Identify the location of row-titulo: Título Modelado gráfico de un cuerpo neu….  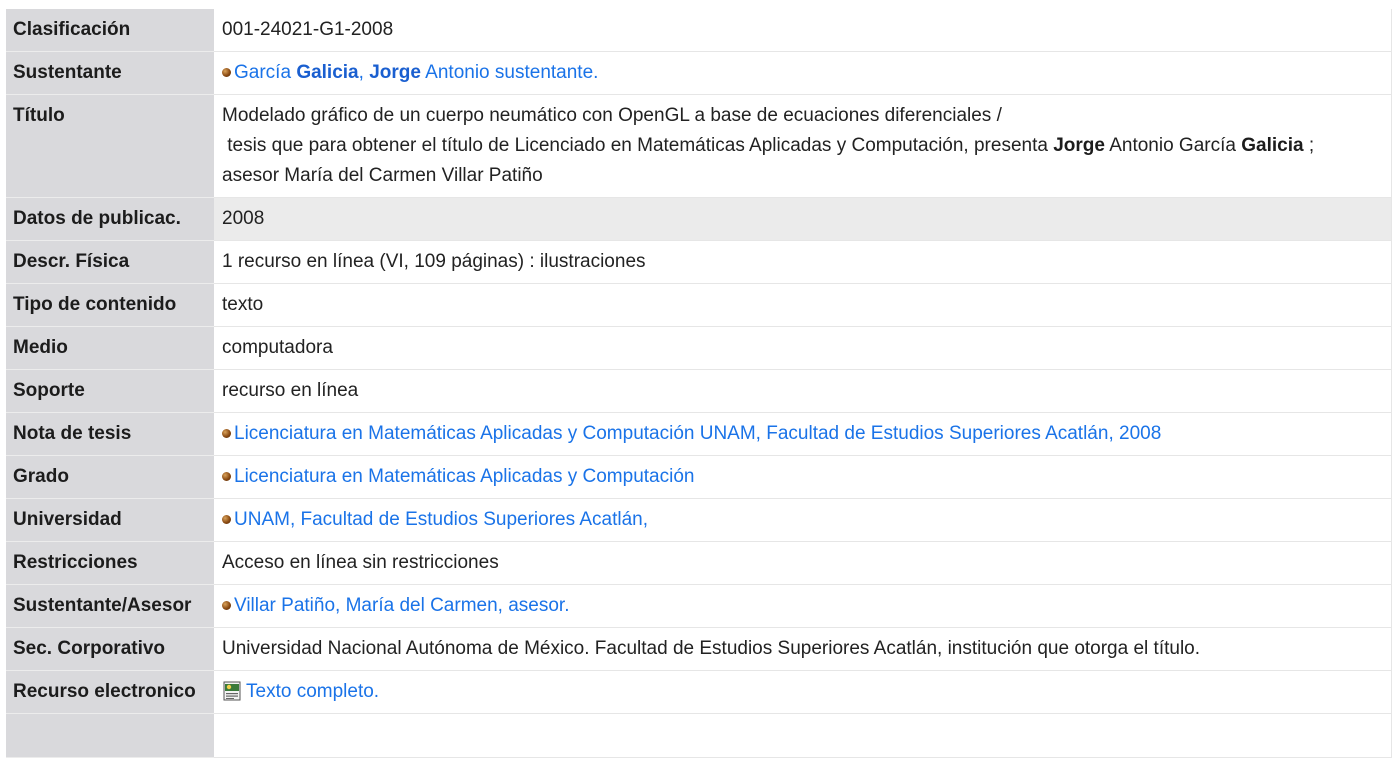
(699, 146).